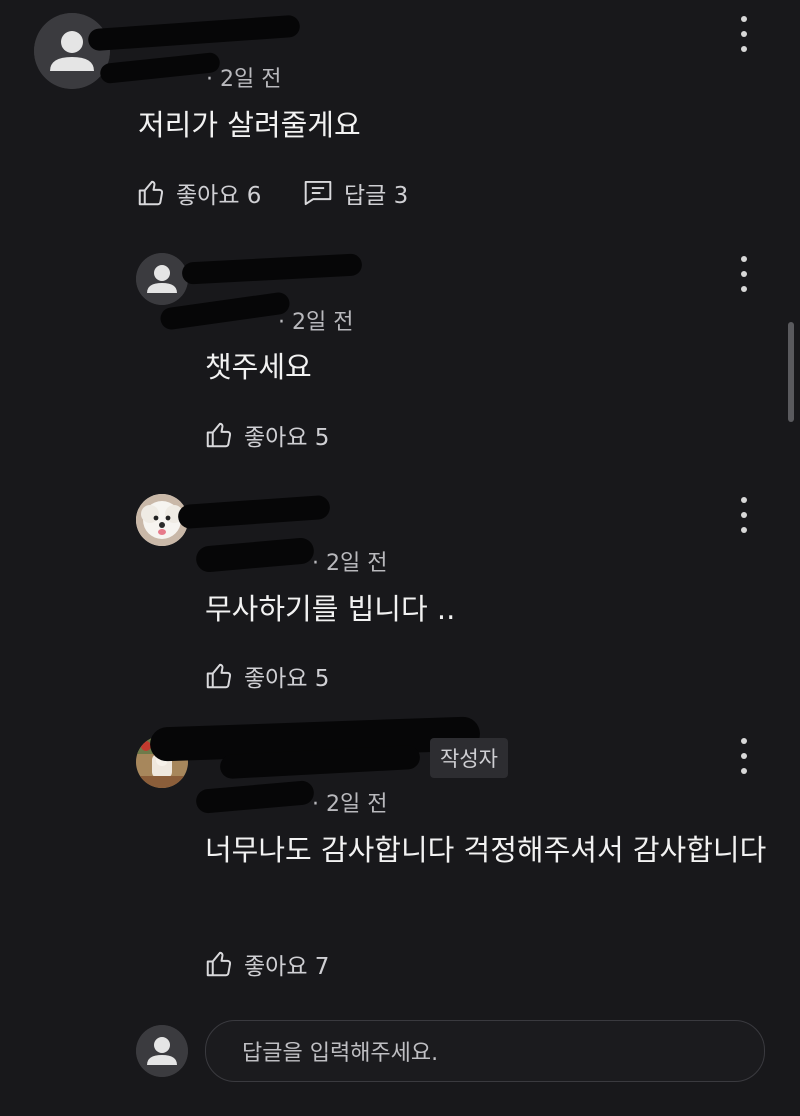 This screenshot has width=800, height=1116. Describe the element at coordinates (469, 758) in the screenshot. I see `author-badge: 작성자` at that location.